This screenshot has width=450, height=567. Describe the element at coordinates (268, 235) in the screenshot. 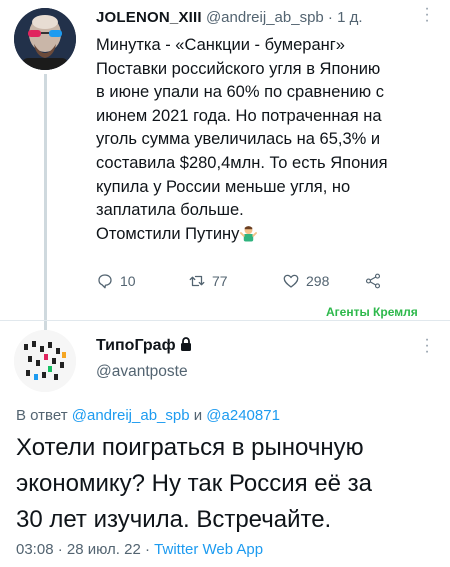

I see `tweet-line-last: Отомстили Путину` at that location.